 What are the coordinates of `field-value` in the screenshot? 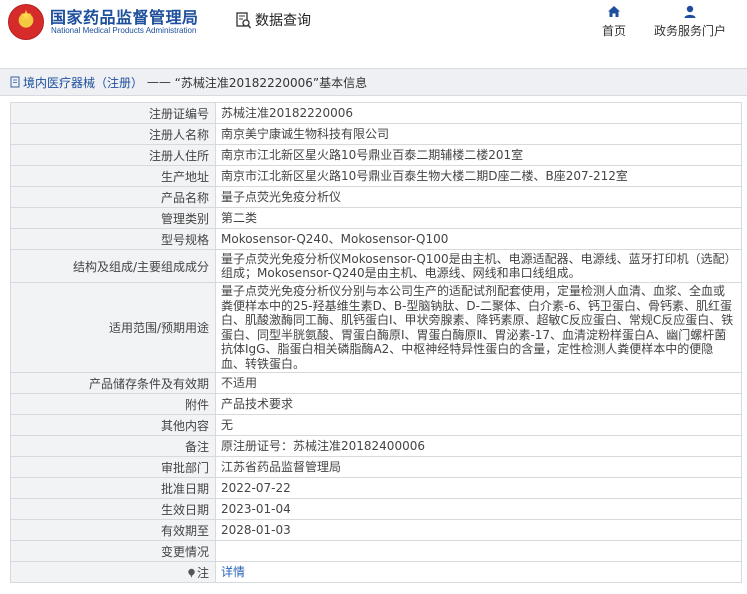 It's located at (478, 551).